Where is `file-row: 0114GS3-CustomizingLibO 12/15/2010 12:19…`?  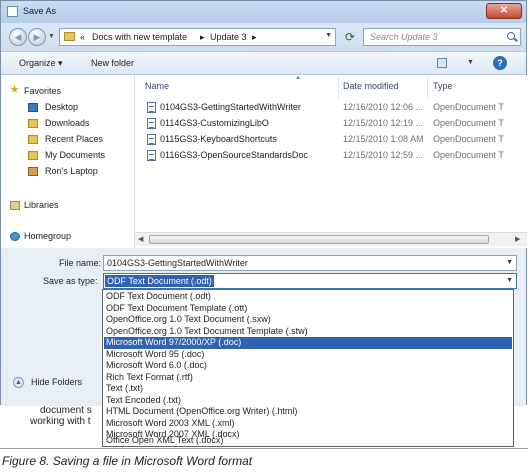 file-row: 0114GS3-CustomizingLibO 12/15/2010 12:19… is located at coordinates (331, 124).